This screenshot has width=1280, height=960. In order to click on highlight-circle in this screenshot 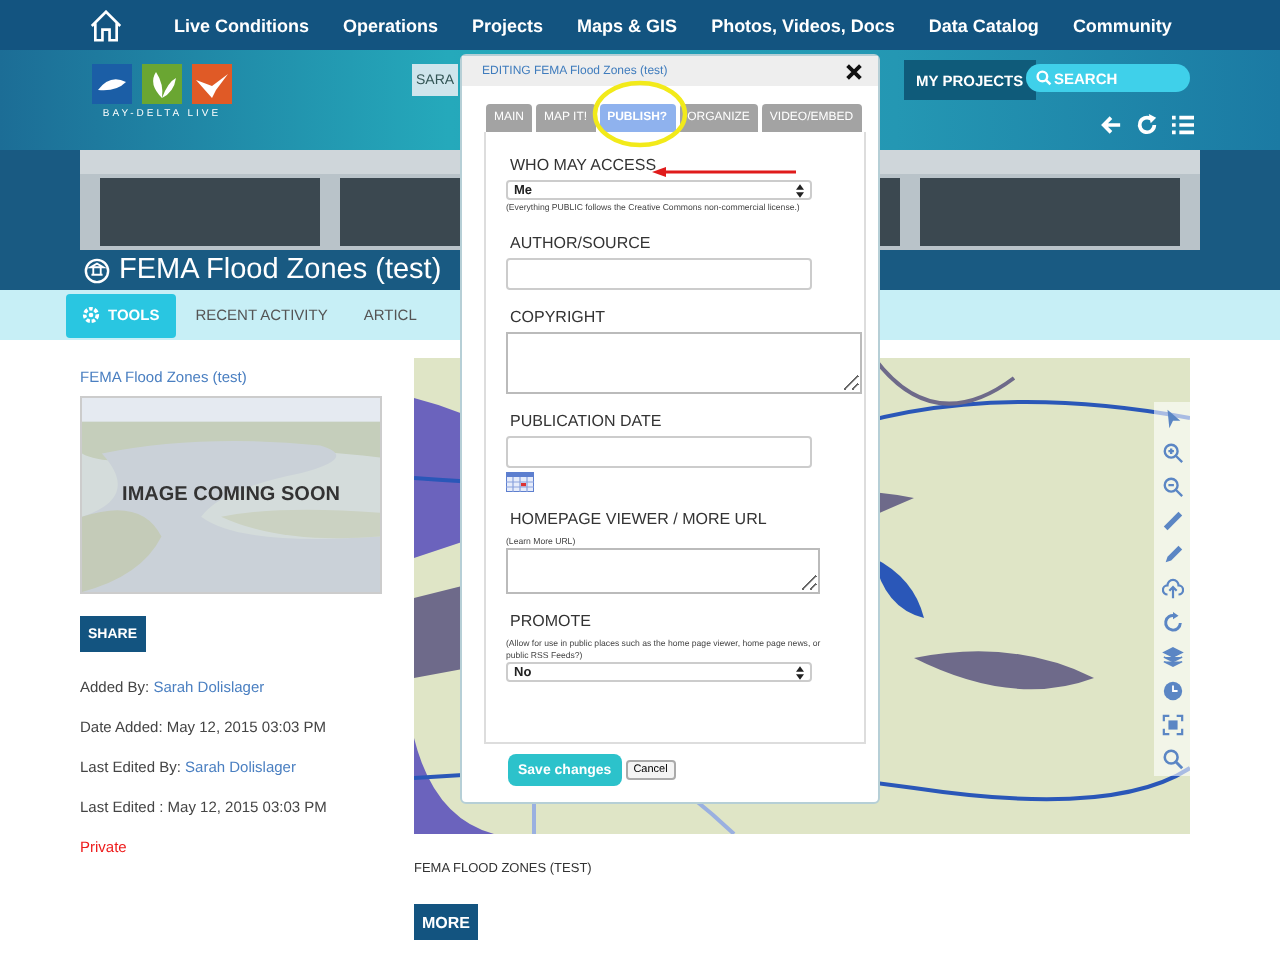, I will do `click(640, 114)`.